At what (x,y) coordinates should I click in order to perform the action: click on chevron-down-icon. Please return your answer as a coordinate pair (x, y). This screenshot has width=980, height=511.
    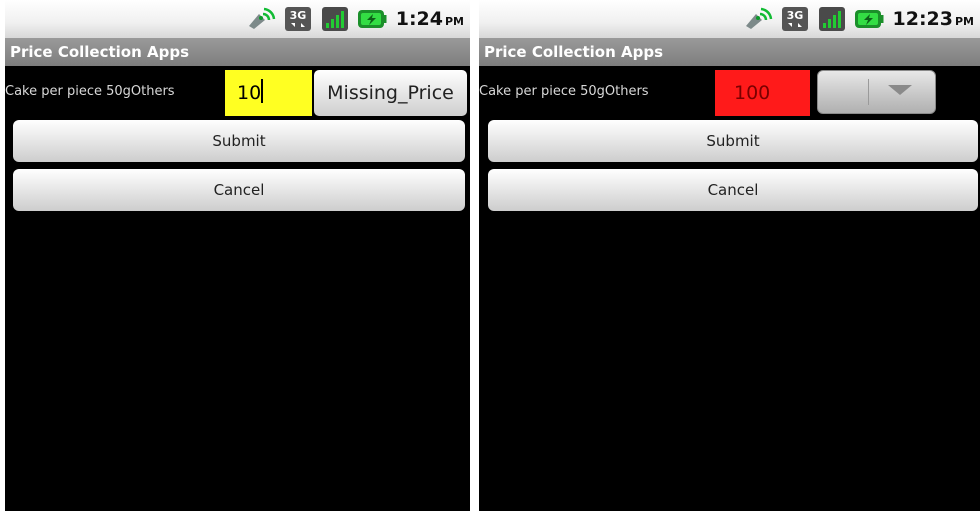
    Looking at the image, I should click on (900, 90).